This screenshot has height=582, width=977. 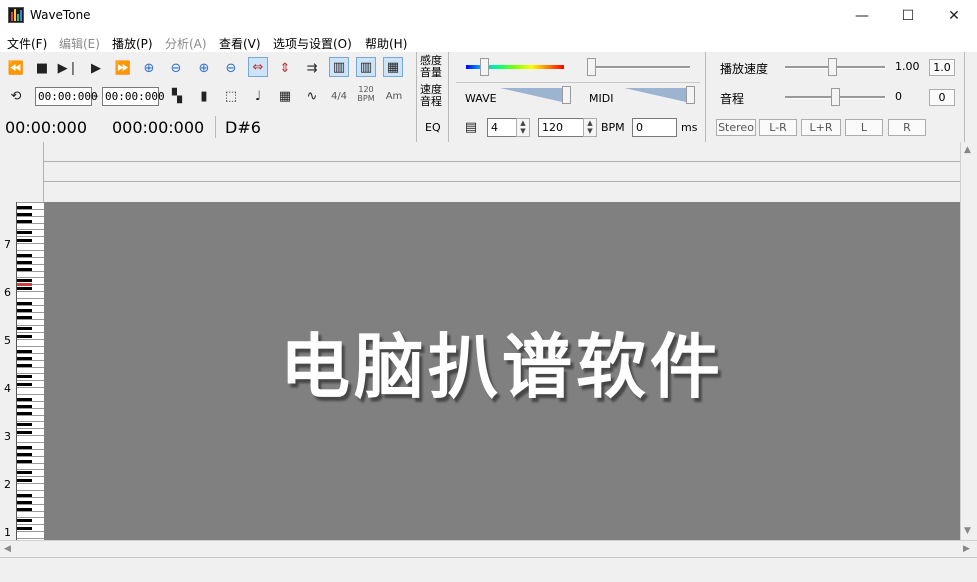 I want to click on layout-button: ▚, so click(x=177, y=96).